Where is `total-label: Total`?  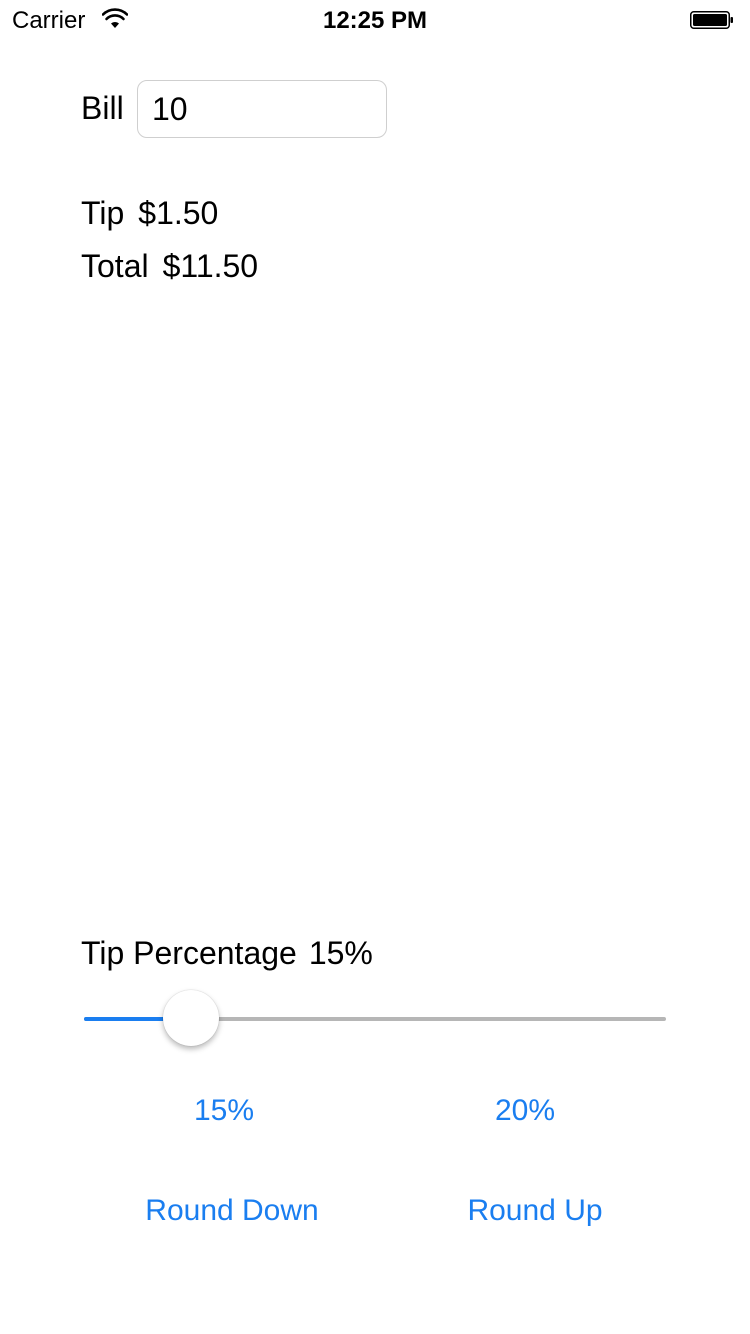 total-label: Total is located at coordinates (115, 266).